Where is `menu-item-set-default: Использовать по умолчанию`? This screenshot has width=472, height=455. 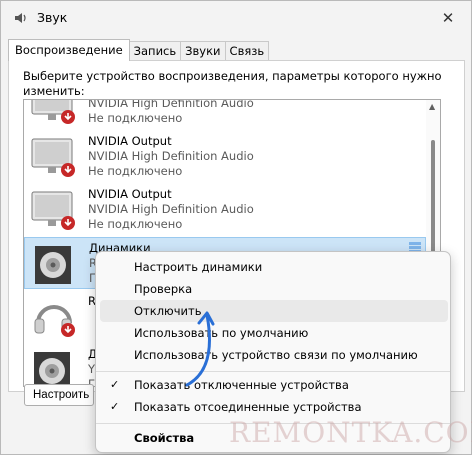 menu-item-set-default: Использовать по умолчанию is located at coordinates (274, 333).